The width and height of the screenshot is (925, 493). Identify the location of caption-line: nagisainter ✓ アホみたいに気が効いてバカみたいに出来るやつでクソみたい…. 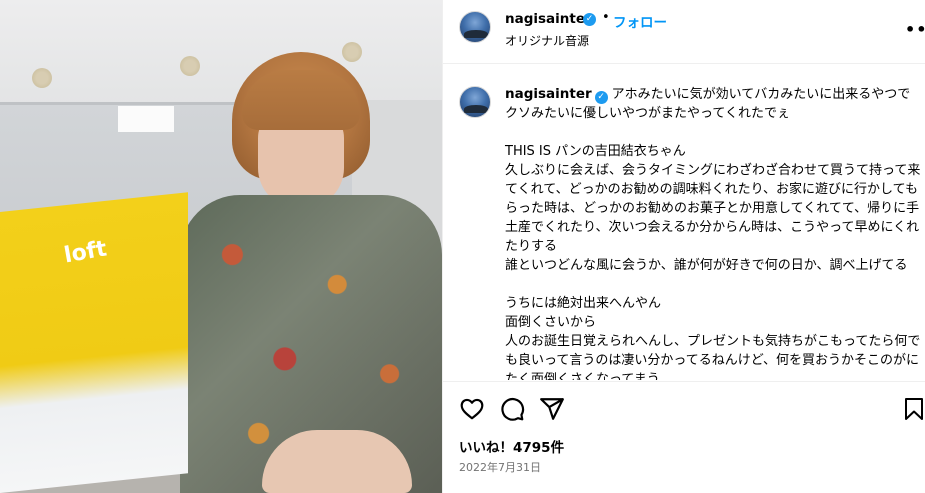
(714, 104).